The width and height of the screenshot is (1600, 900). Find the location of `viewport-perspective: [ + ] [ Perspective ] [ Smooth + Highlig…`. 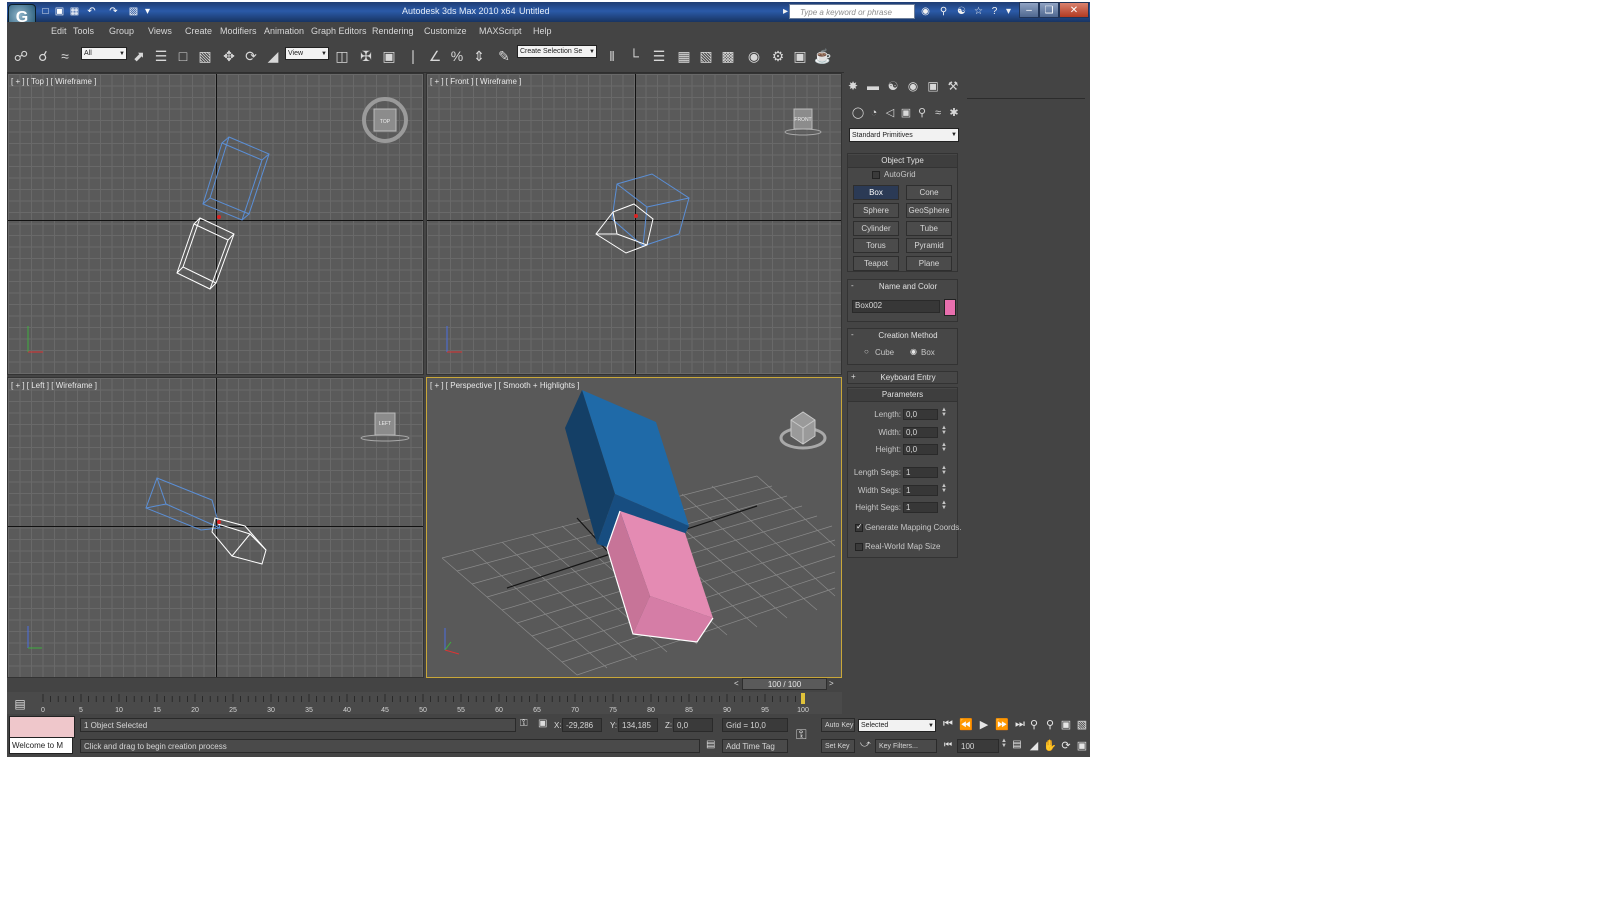

viewport-perspective: [ + ] [ Perspective ] [ Smooth + Highlig… is located at coordinates (634, 527).